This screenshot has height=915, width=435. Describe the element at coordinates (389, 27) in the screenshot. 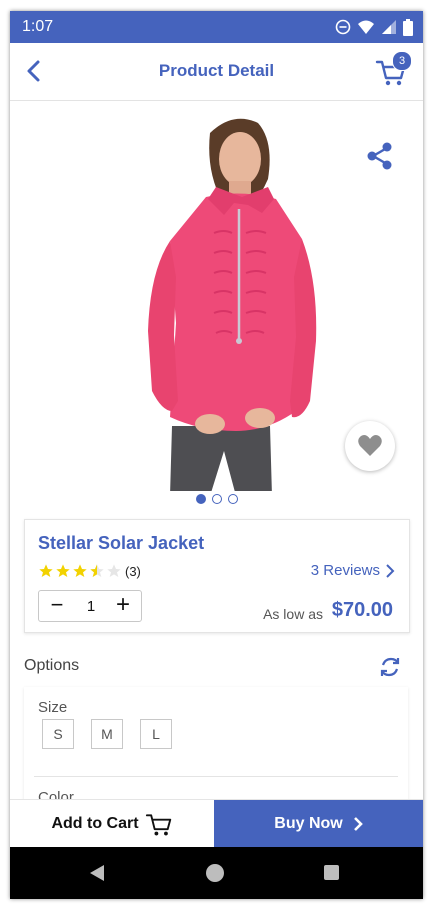

I see `signal-icon` at that location.